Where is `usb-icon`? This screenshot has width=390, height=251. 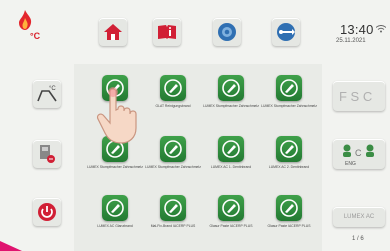 usb-icon is located at coordinates (286, 32).